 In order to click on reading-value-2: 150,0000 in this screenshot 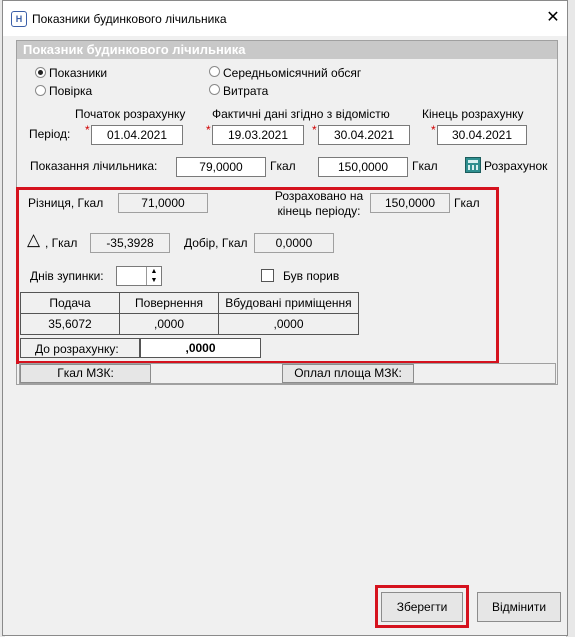, I will do `click(363, 167)`.